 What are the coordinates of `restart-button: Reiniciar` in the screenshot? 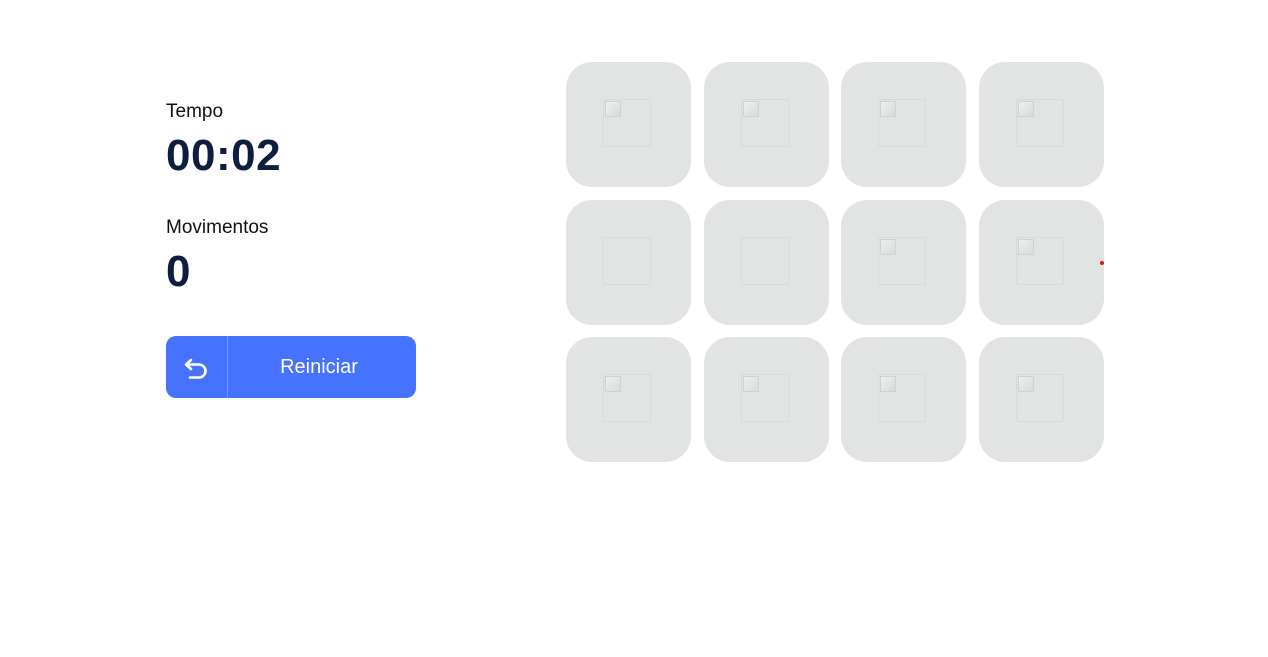 It's located at (291, 367).